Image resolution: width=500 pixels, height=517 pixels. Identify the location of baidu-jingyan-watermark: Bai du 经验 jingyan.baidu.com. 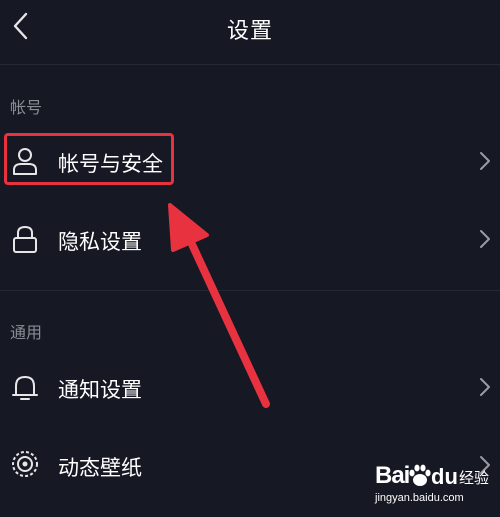
(432, 488).